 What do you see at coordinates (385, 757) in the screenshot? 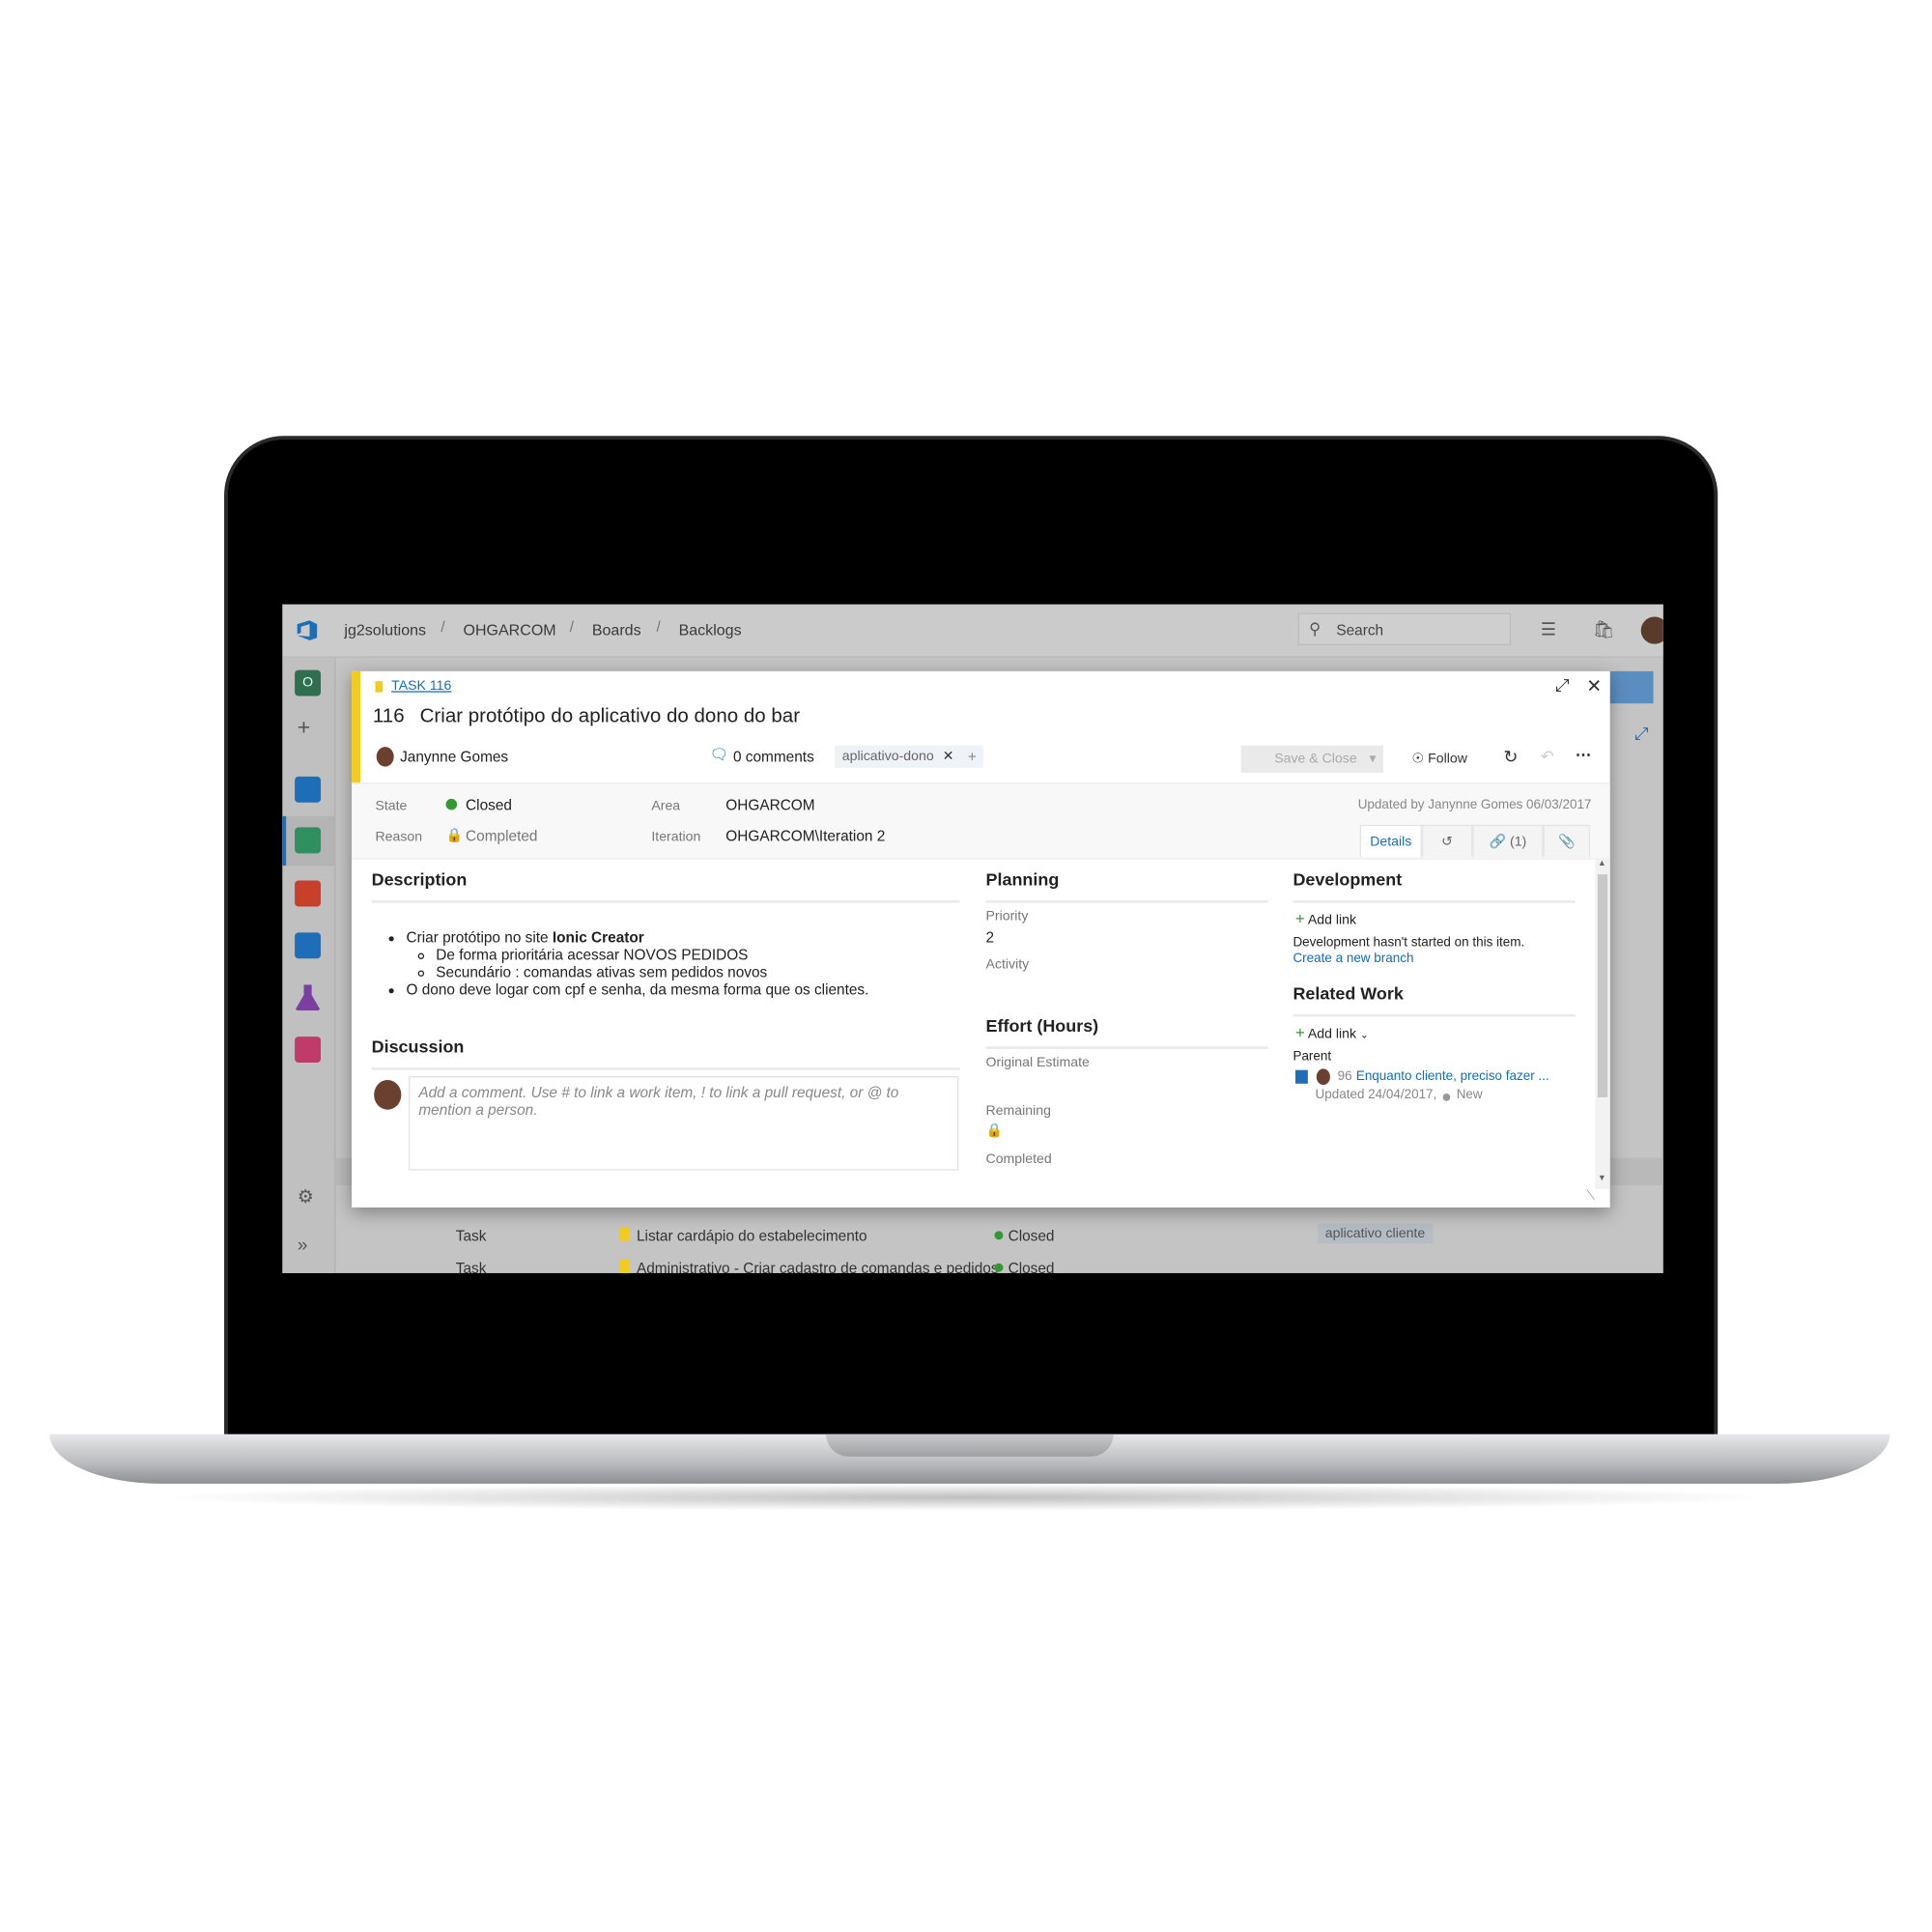
I see `assignee-avatar` at bounding box center [385, 757].